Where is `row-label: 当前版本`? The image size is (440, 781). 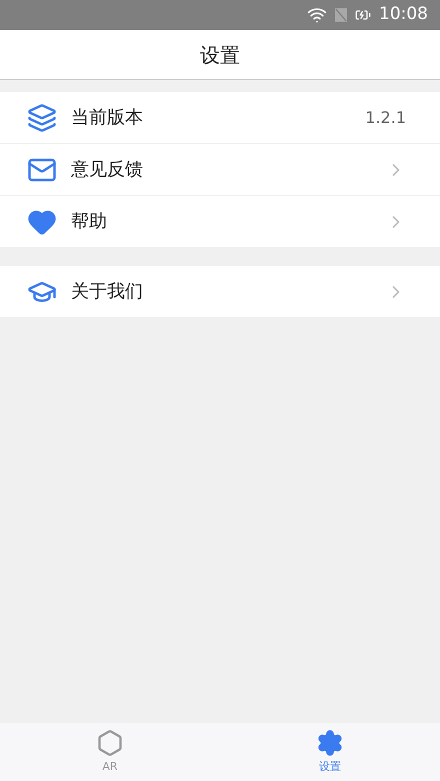
row-label: 当前版本 is located at coordinates (107, 118).